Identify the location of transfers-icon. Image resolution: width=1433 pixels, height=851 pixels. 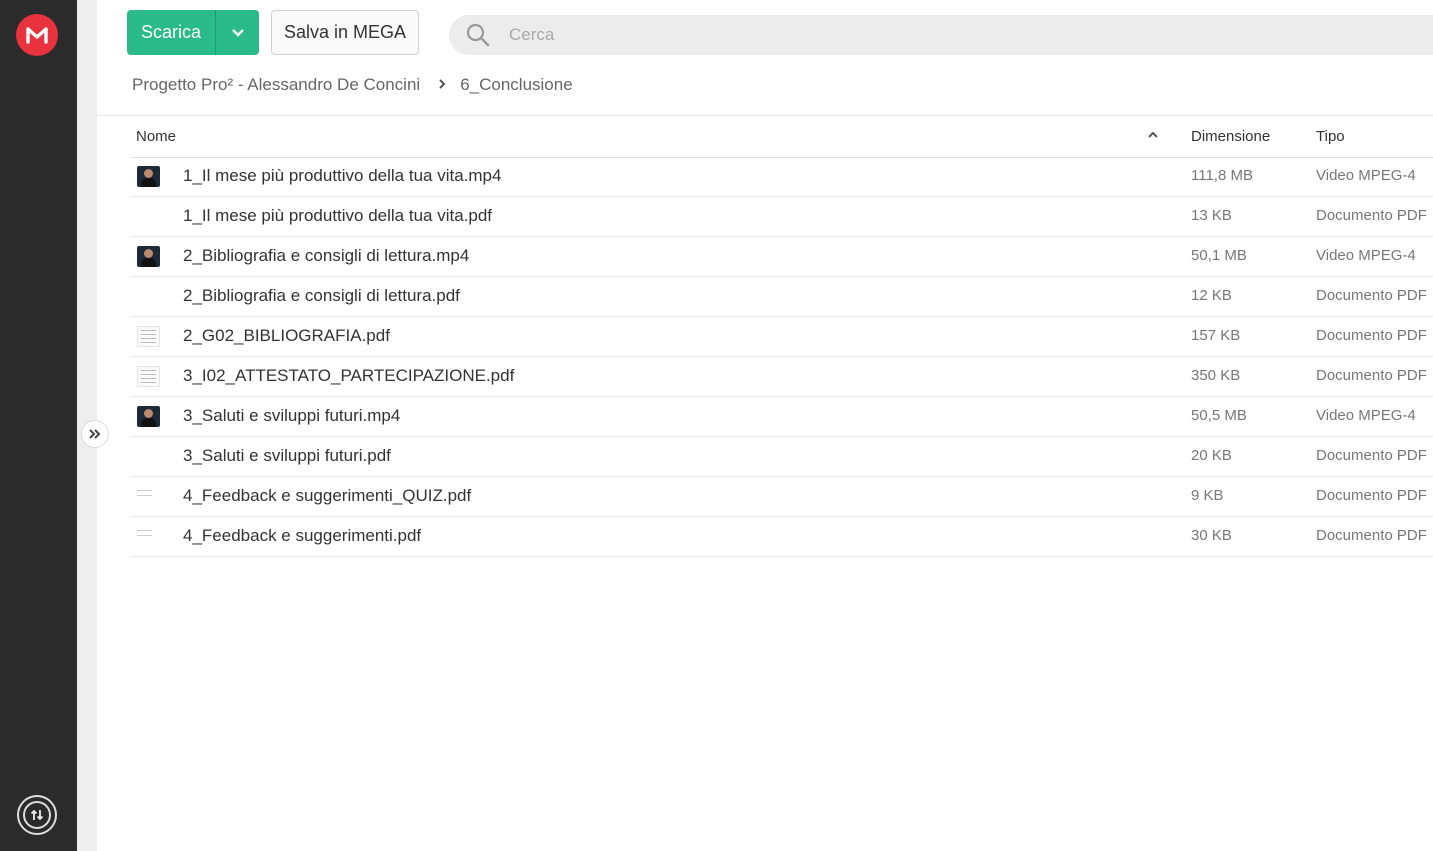
(37, 815).